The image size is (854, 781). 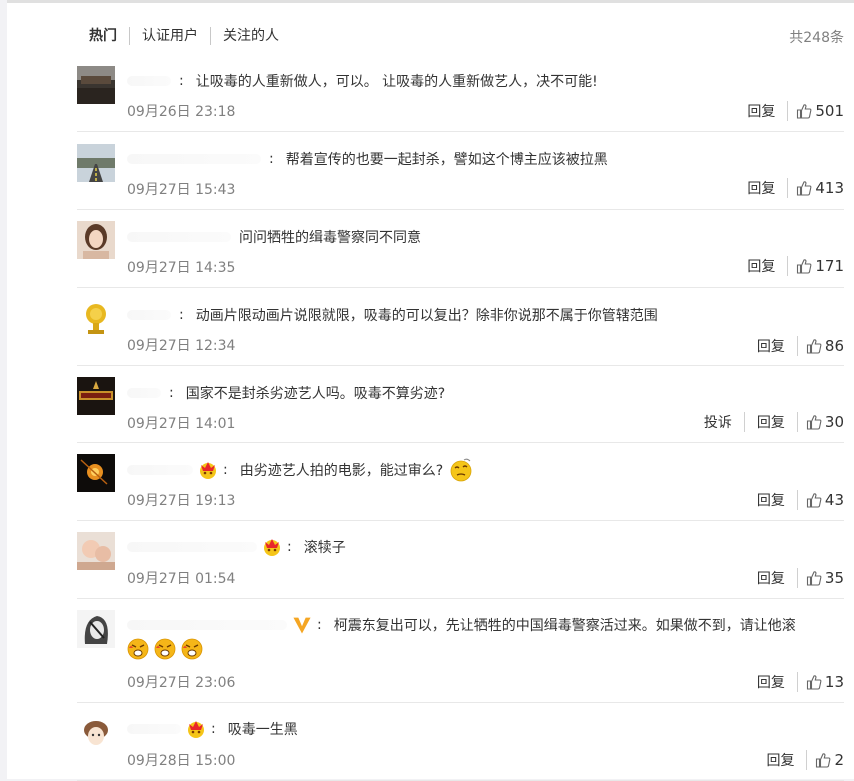 I want to click on comment-time: 09月27日 15:43, so click(x=181, y=190).